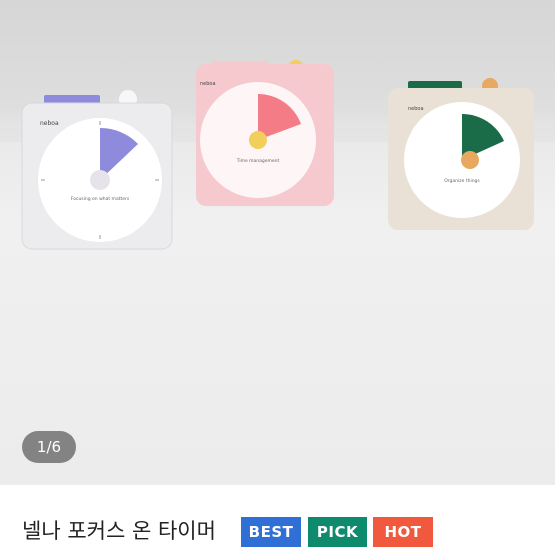 The width and height of the screenshot is (555, 555). Describe the element at coordinates (100, 199) in the screenshot. I see `timer-caption: Focusing on what matters` at that location.